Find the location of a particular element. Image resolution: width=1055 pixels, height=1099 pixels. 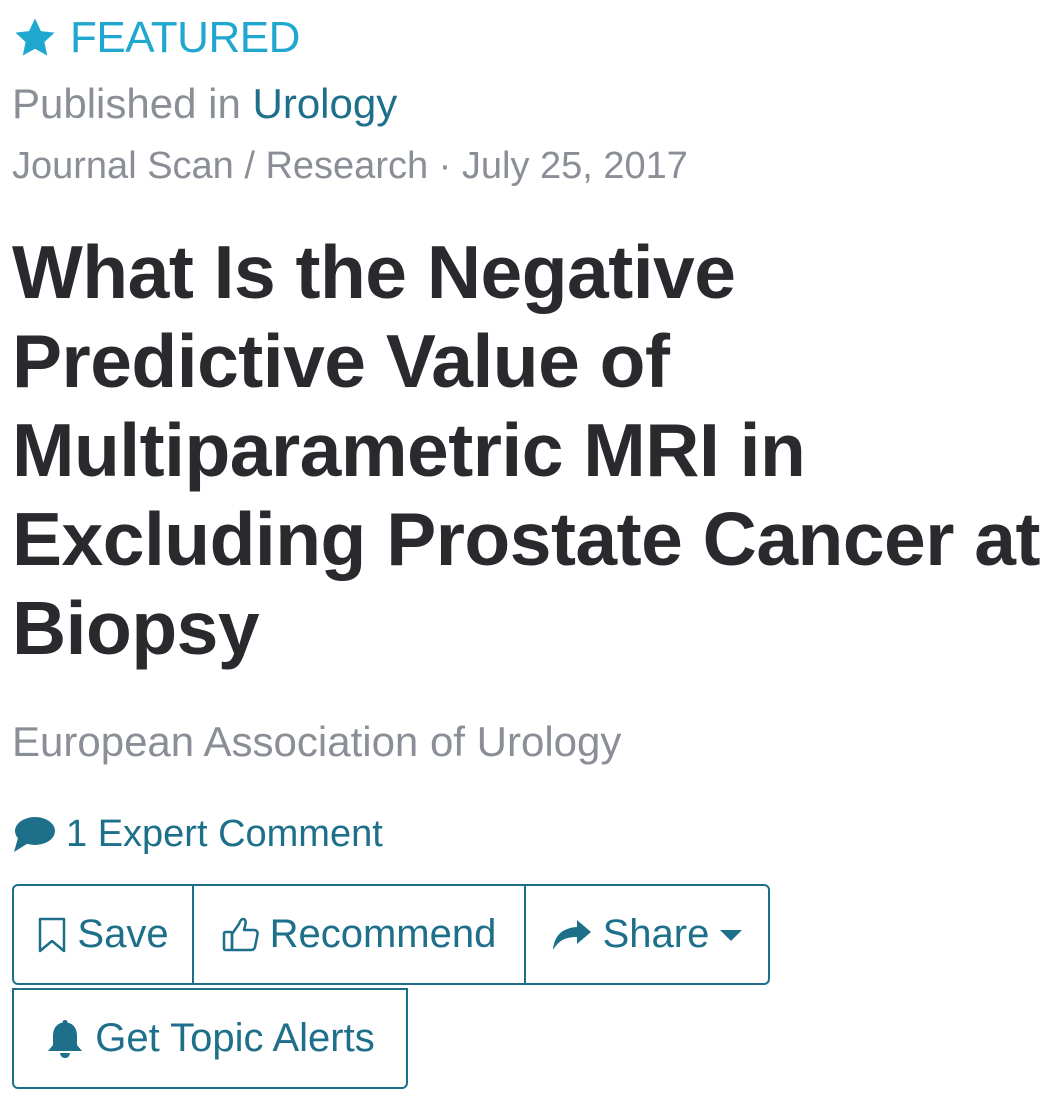

recommend-button: Recommend is located at coordinates (360, 934).